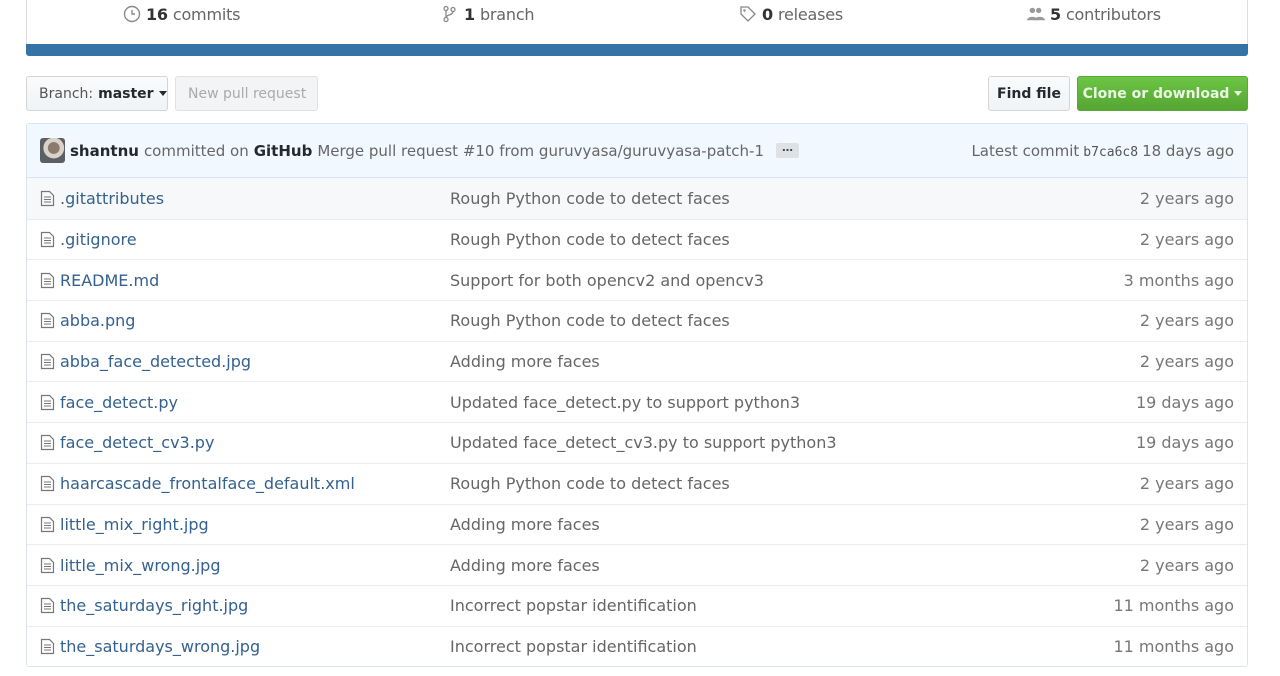  I want to click on file-name-link: little_mix_wrong.jpg, so click(245, 565).